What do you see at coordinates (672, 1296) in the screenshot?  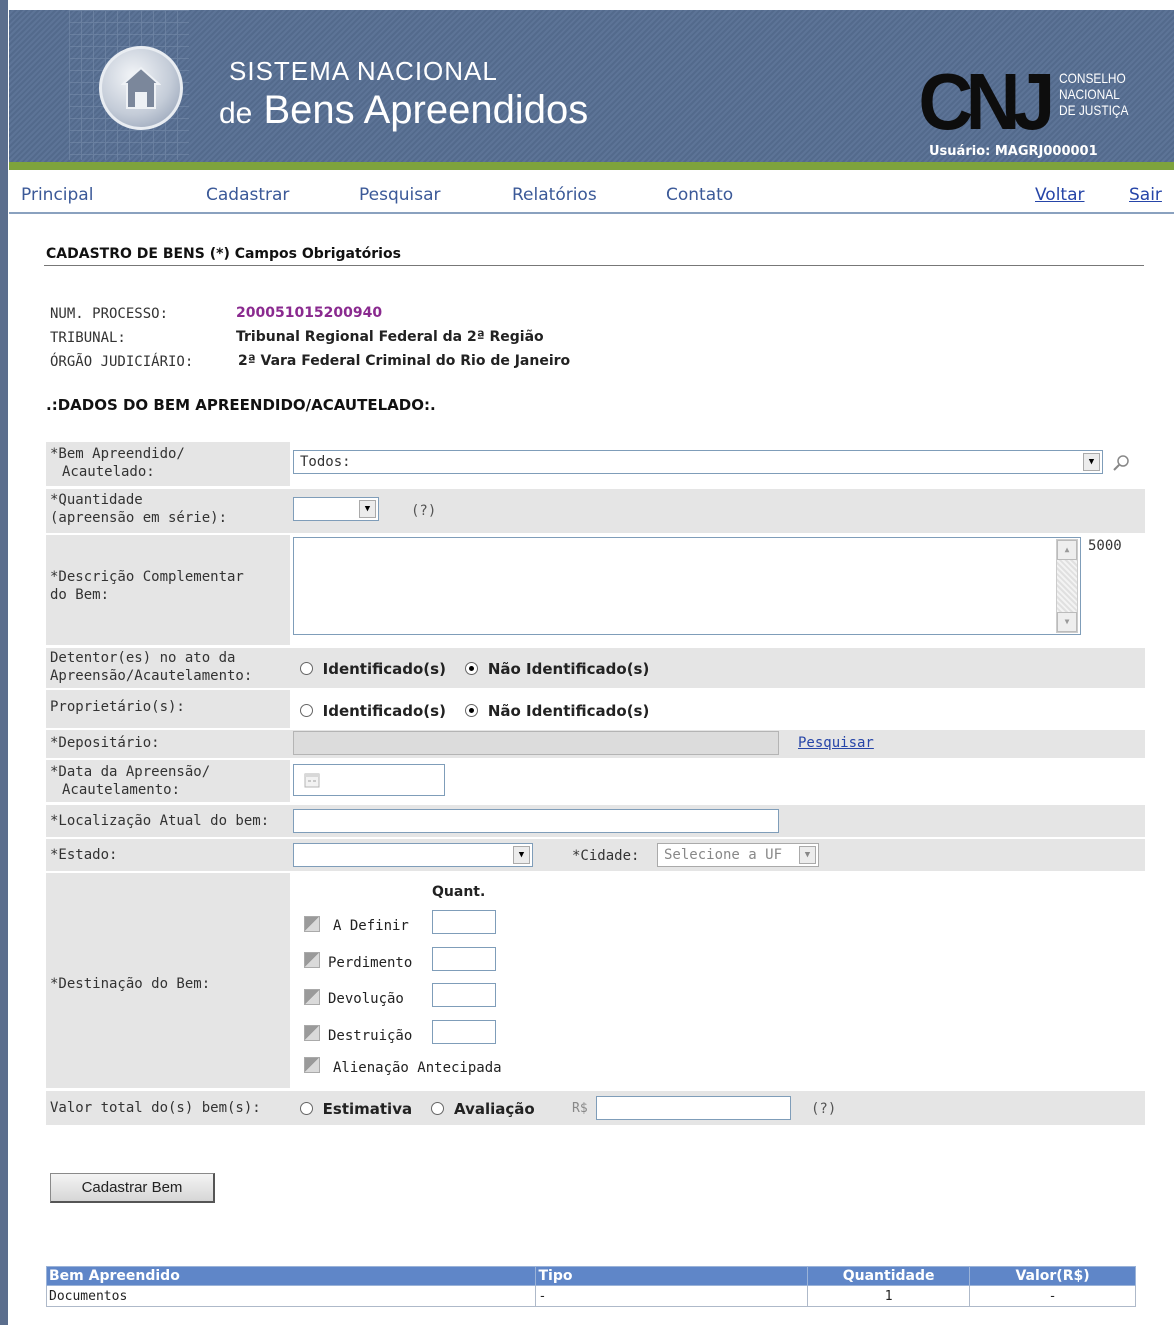 I see `table-cell-tipo: -` at bounding box center [672, 1296].